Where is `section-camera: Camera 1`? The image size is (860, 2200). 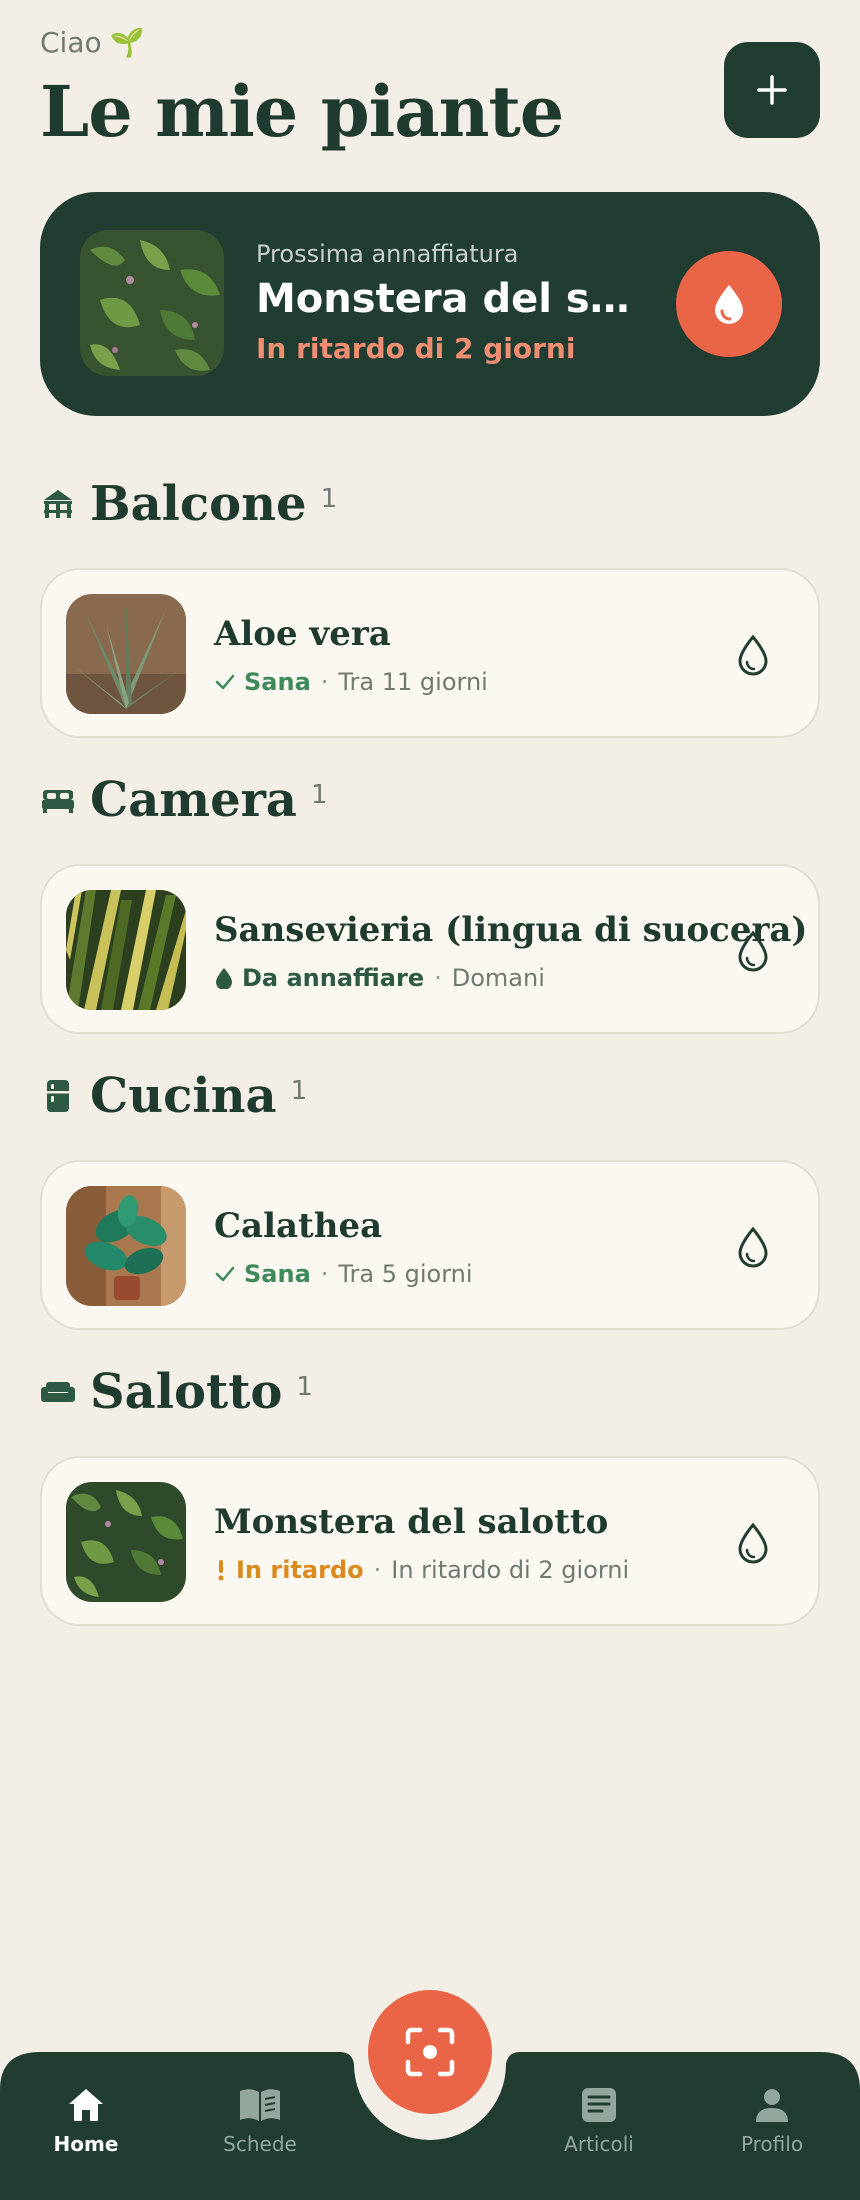 section-camera: Camera 1 is located at coordinates (184, 800).